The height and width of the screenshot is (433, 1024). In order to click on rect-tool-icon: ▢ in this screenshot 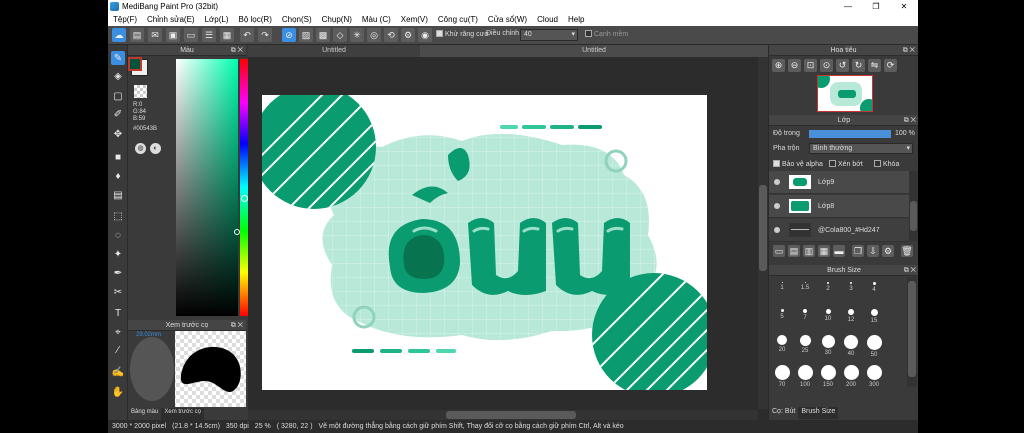, I will do `click(118, 96)`.